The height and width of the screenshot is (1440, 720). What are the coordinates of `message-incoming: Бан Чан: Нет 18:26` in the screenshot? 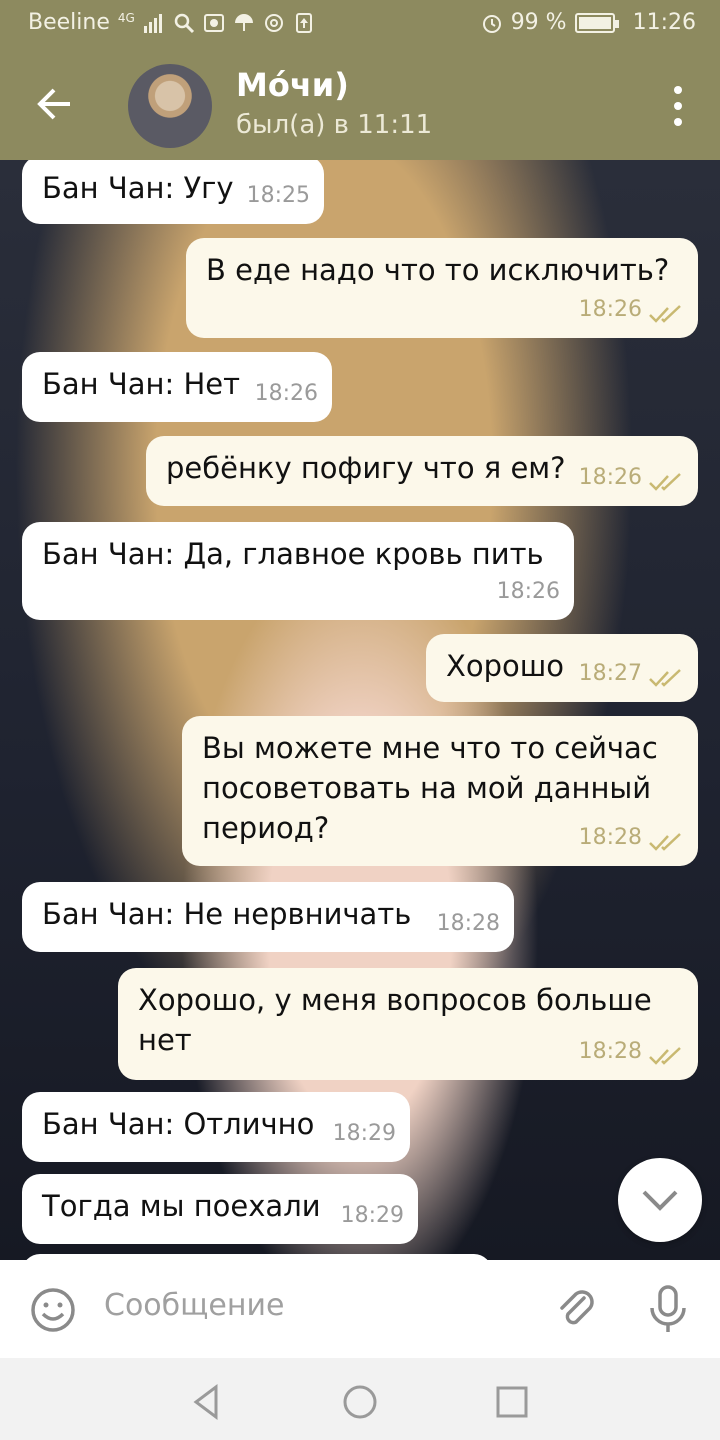 It's located at (177, 387).